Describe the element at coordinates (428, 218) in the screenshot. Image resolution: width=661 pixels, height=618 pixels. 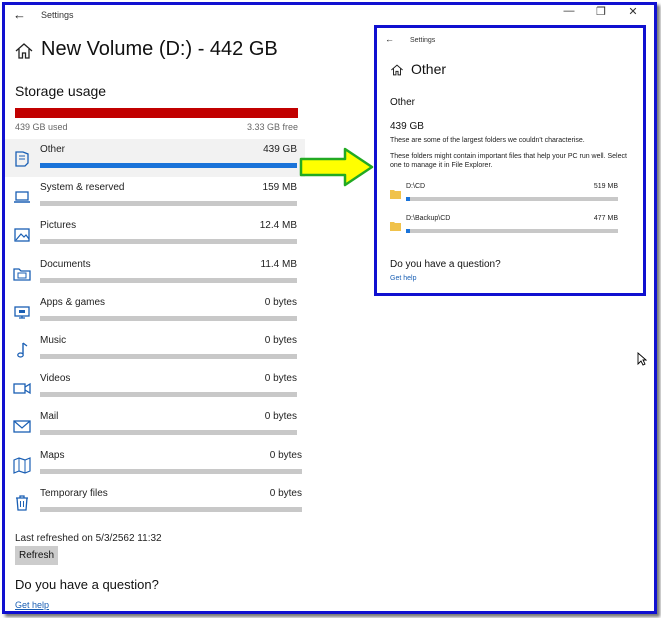
I see `folder-name: D:\Backup\CD` at that location.